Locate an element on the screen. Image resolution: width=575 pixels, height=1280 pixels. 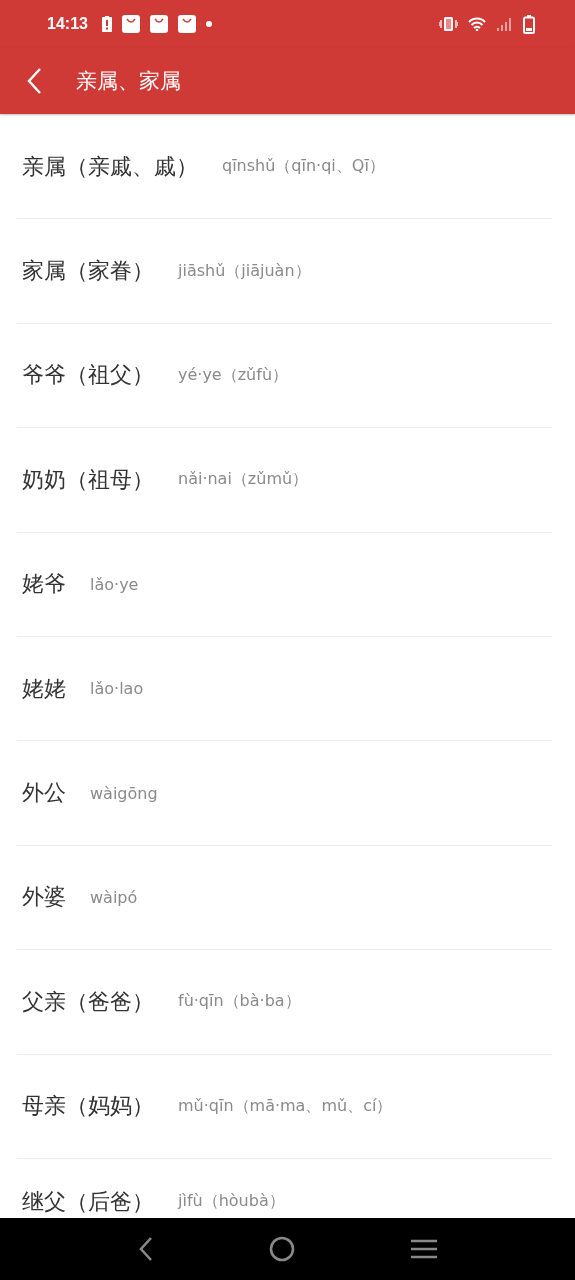
term-pinyin: wàipó is located at coordinates (114, 897).